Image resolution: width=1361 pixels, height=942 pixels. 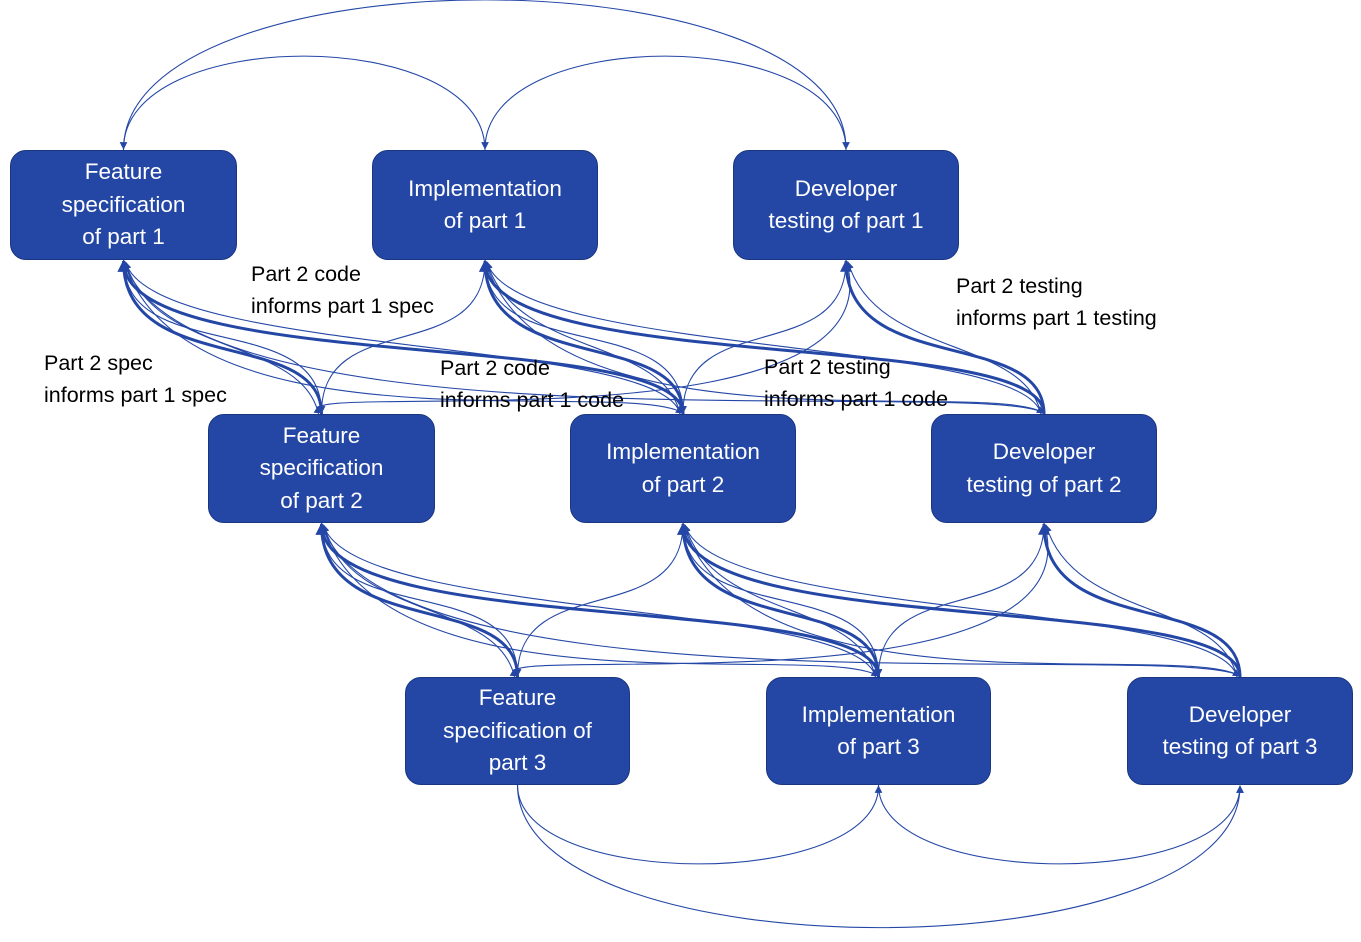 What do you see at coordinates (699, 824) in the screenshot?
I see `edge-same-row-spec3-impl3` at bounding box center [699, 824].